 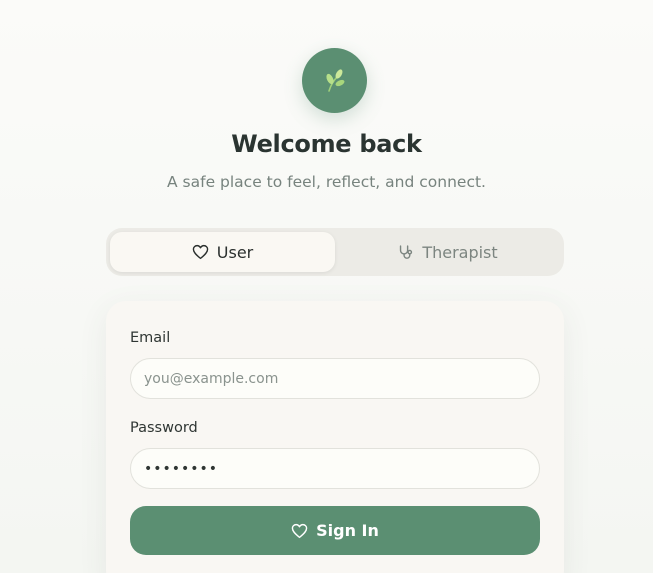 I want to click on leaf-sprout-icon, so click(x=335, y=81).